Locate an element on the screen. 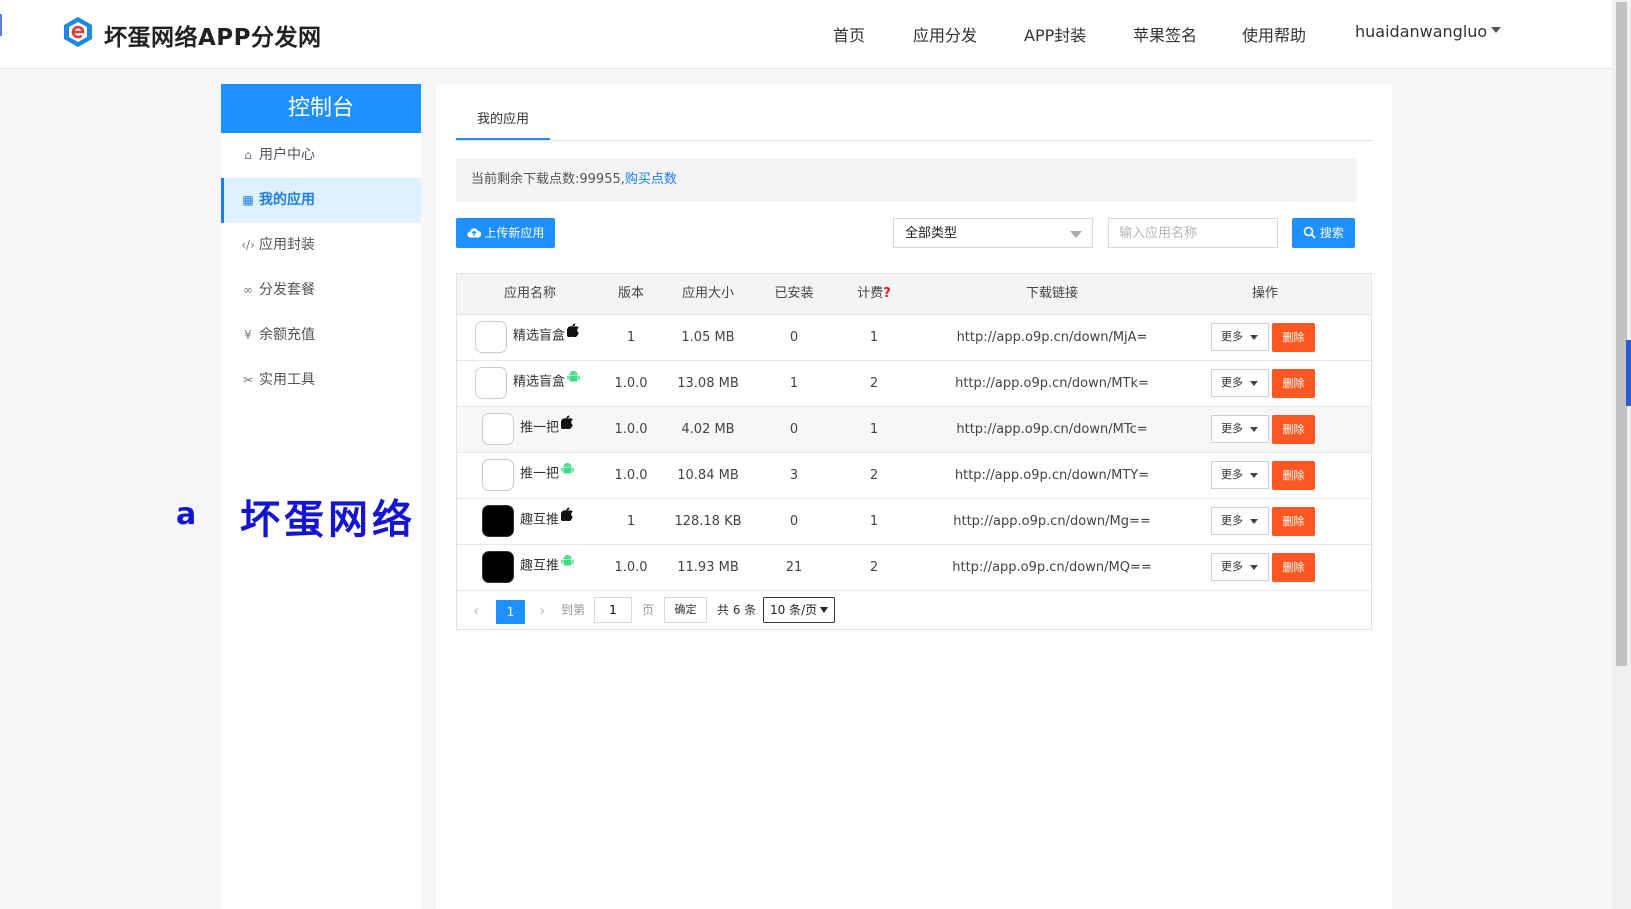  tab-my-apps: 我的应用 is located at coordinates (503, 121).